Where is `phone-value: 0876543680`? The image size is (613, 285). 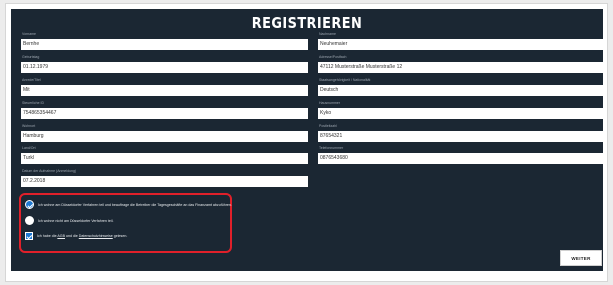
phone-value: 0876543680 is located at coordinates (334, 158).